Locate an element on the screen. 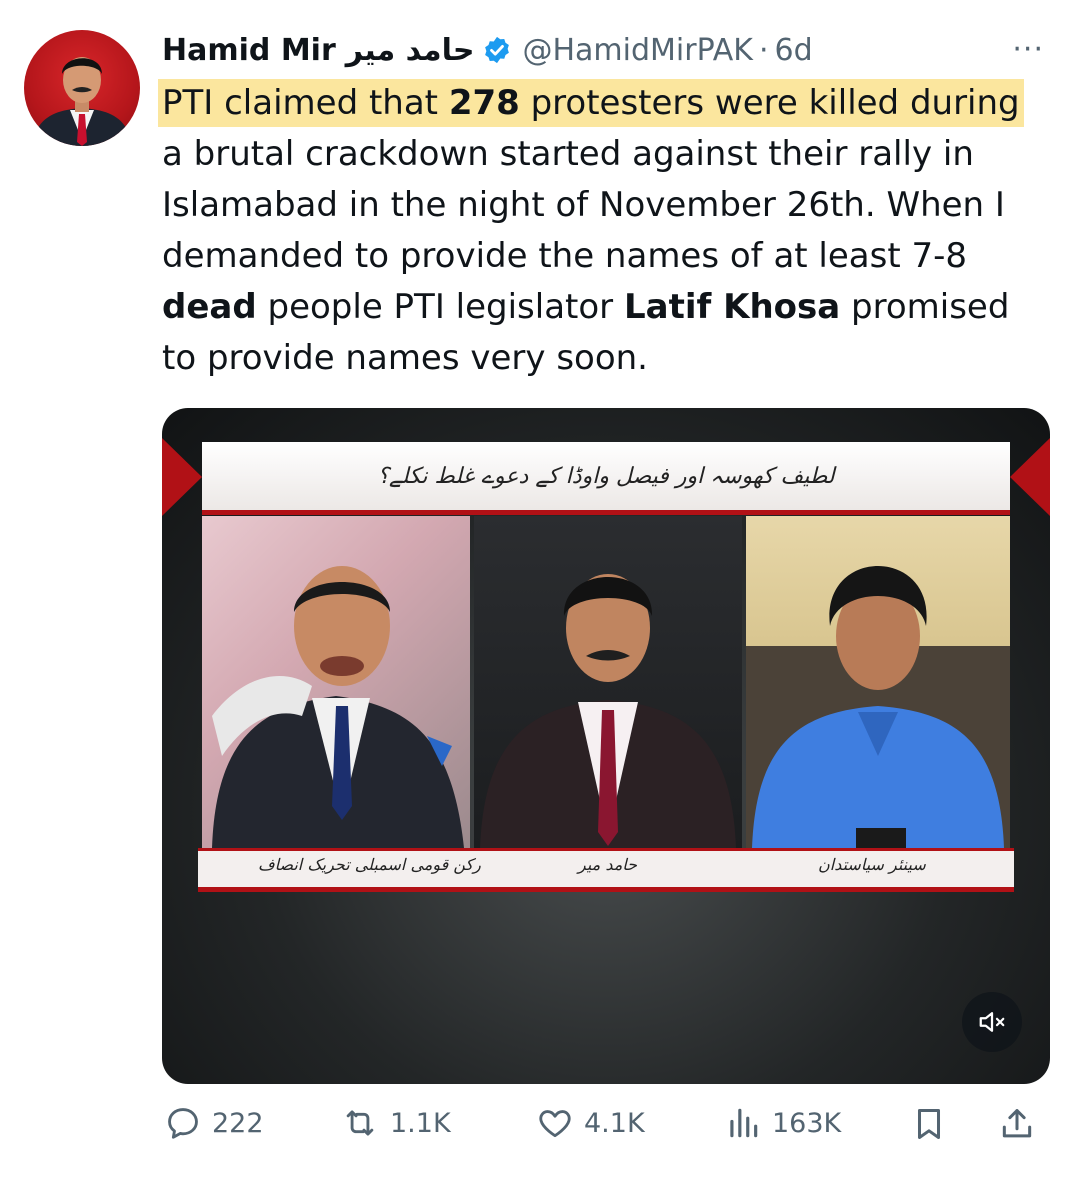 The image size is (1074, 1200). share-icon is located at coordinates (1017, 1123).